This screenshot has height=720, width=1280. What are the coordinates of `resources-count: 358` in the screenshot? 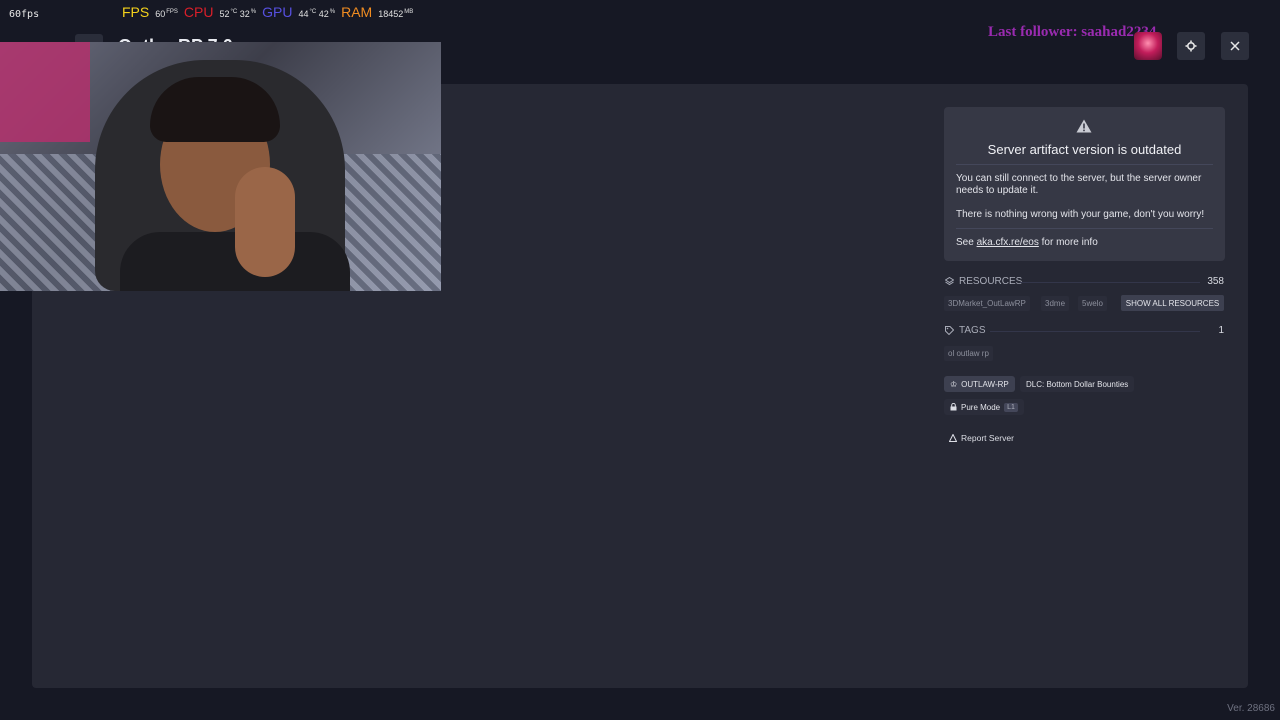 It's located at (1215, 281).